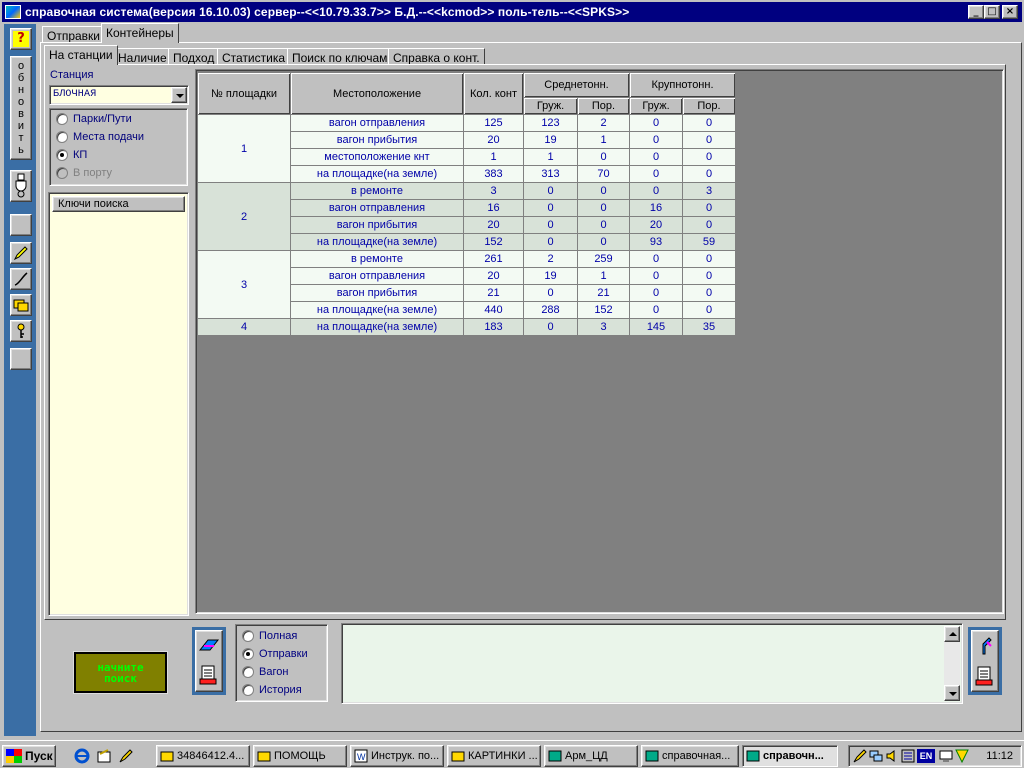  What do you see at coordinates (21, 89) in the screenshot?
I see `refresh-letter: н` at bounding box center [21, 89].